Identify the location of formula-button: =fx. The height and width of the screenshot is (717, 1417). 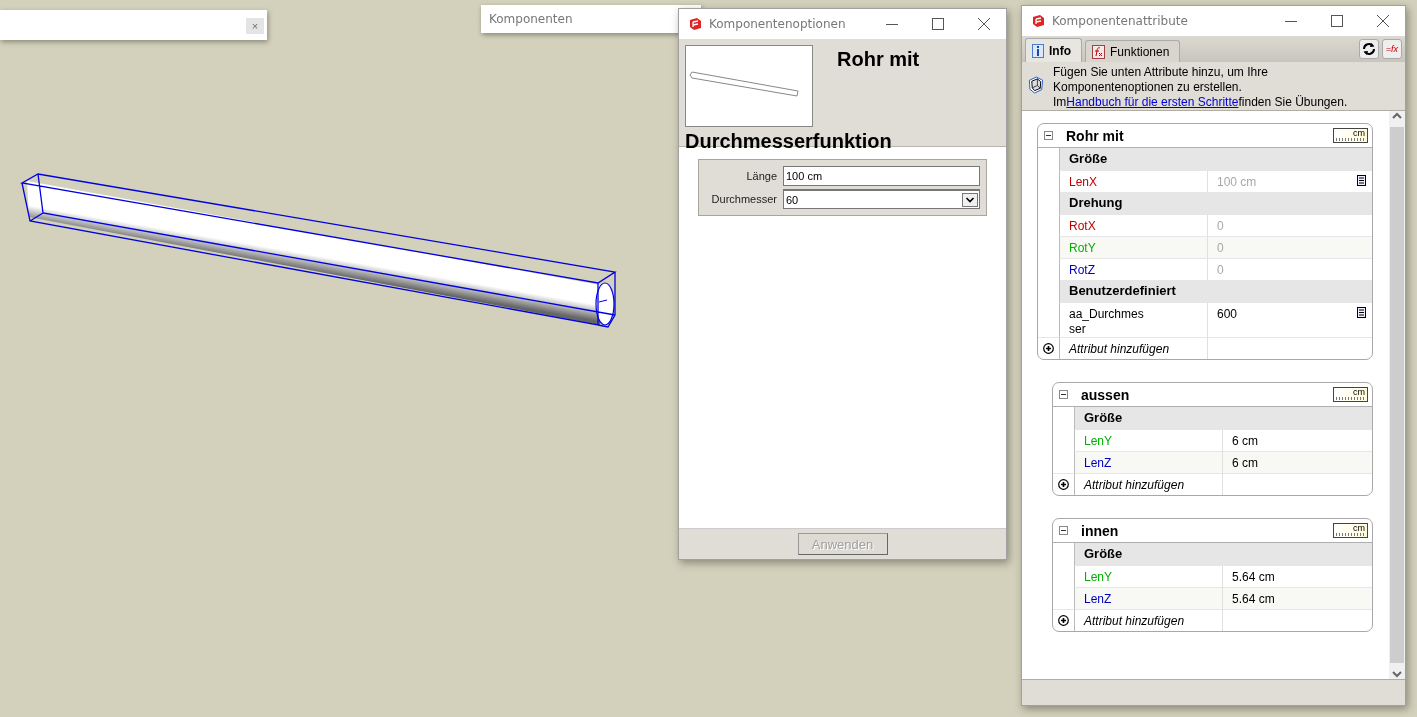
(1392, 49).